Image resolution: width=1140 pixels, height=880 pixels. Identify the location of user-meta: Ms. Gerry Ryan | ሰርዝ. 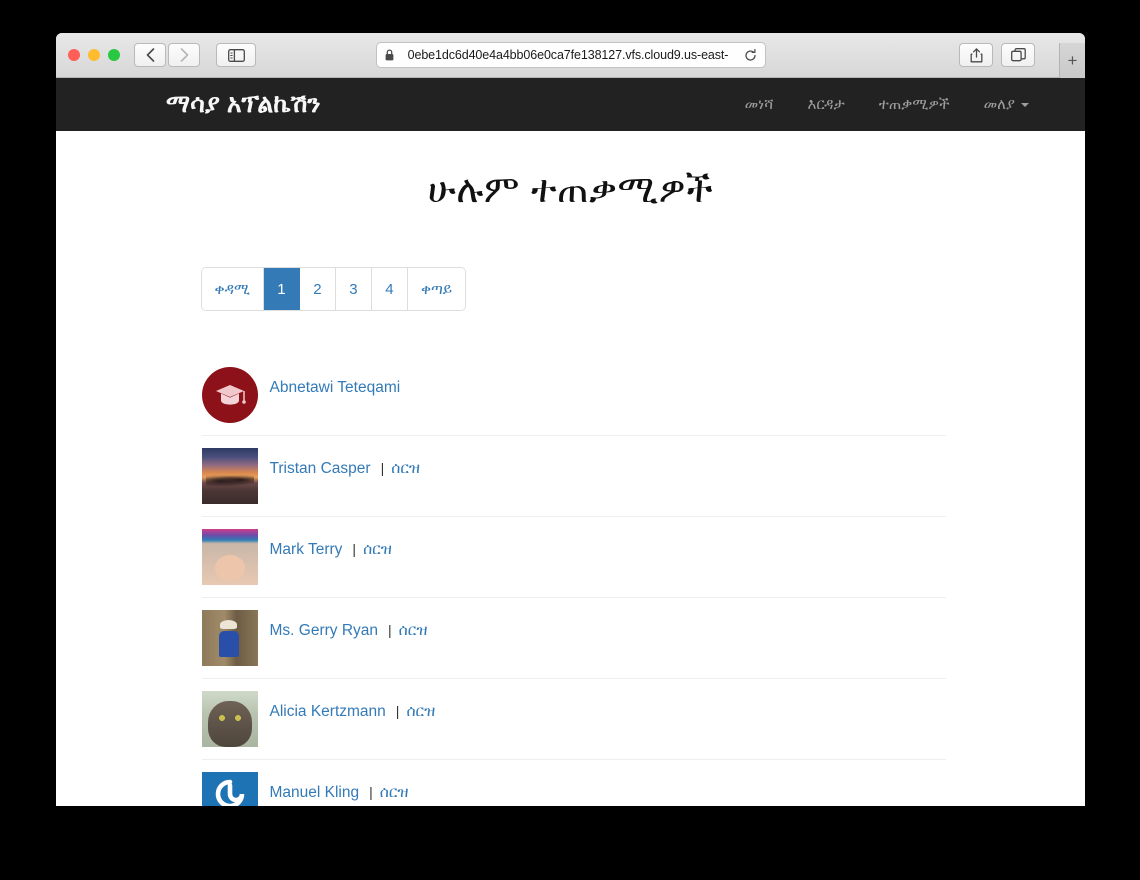
(349, 625).